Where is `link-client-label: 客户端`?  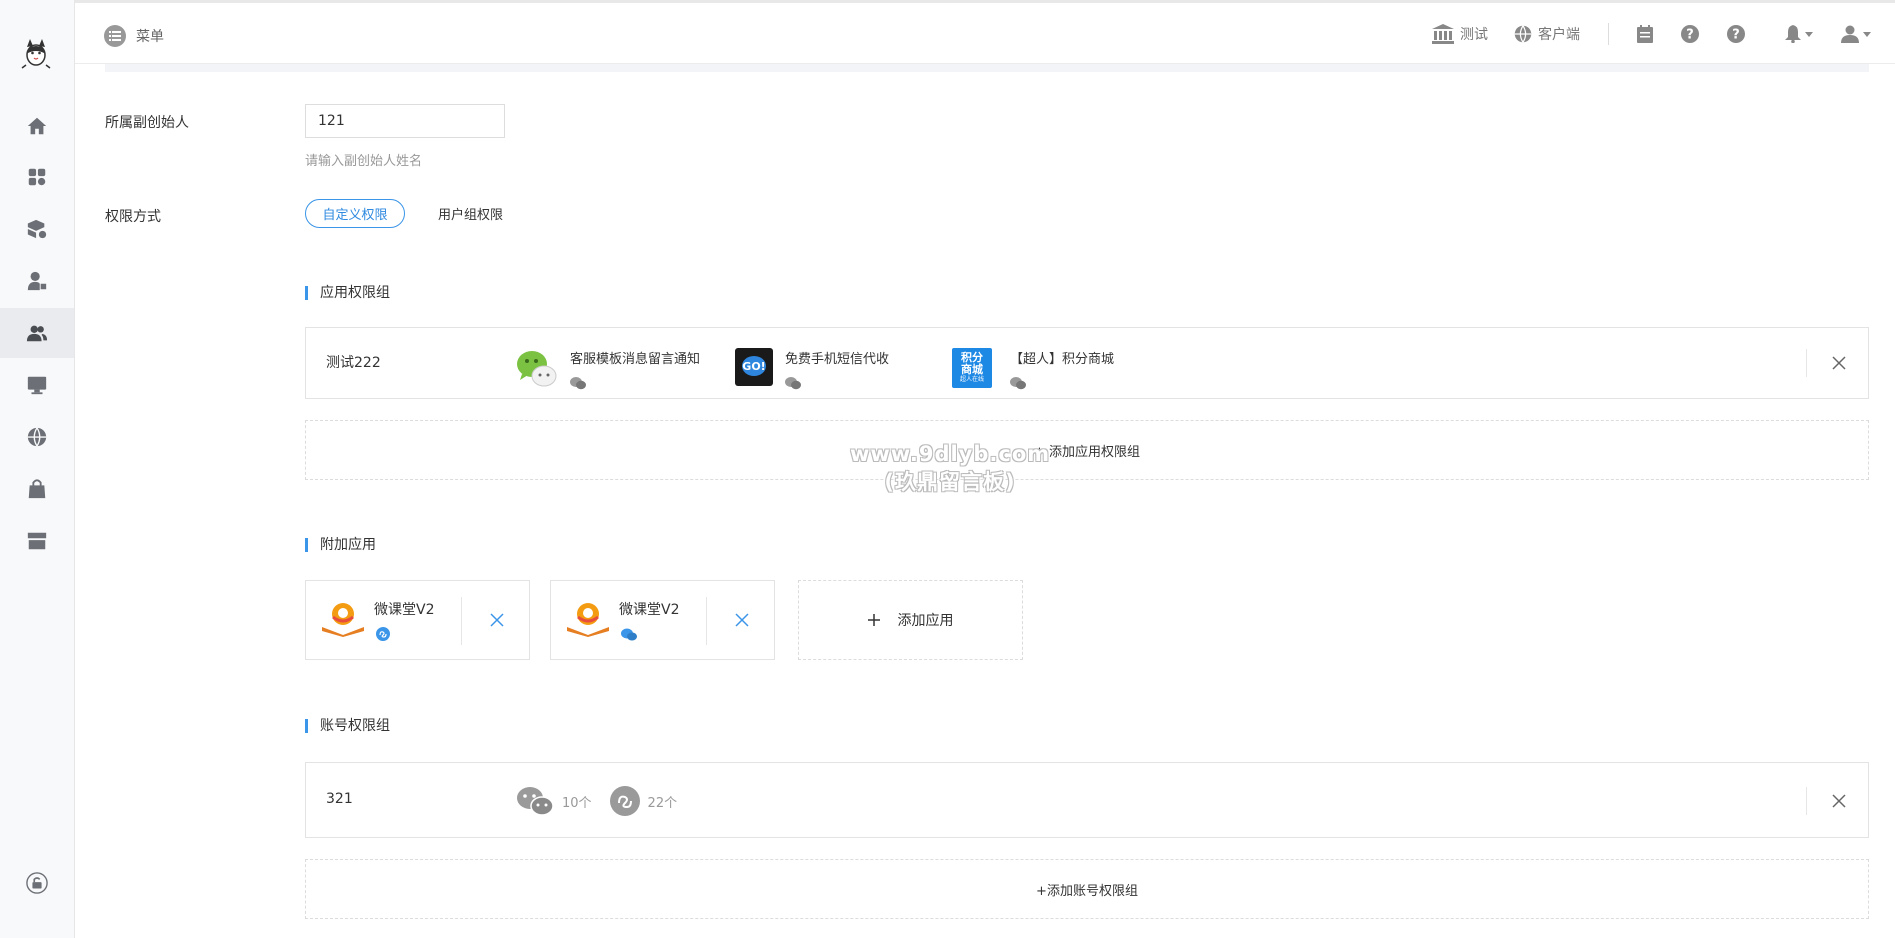 link-client-label: 客户端 is located at coordinates (1559, 35).